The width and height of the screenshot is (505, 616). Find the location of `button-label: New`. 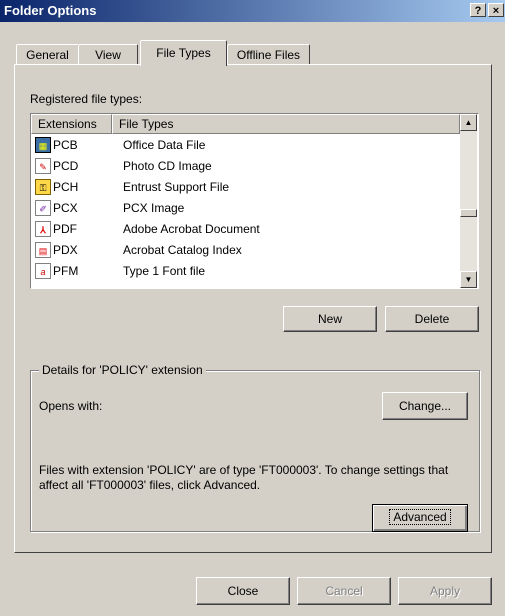

button-label: New is located at coordinates (329, 319).